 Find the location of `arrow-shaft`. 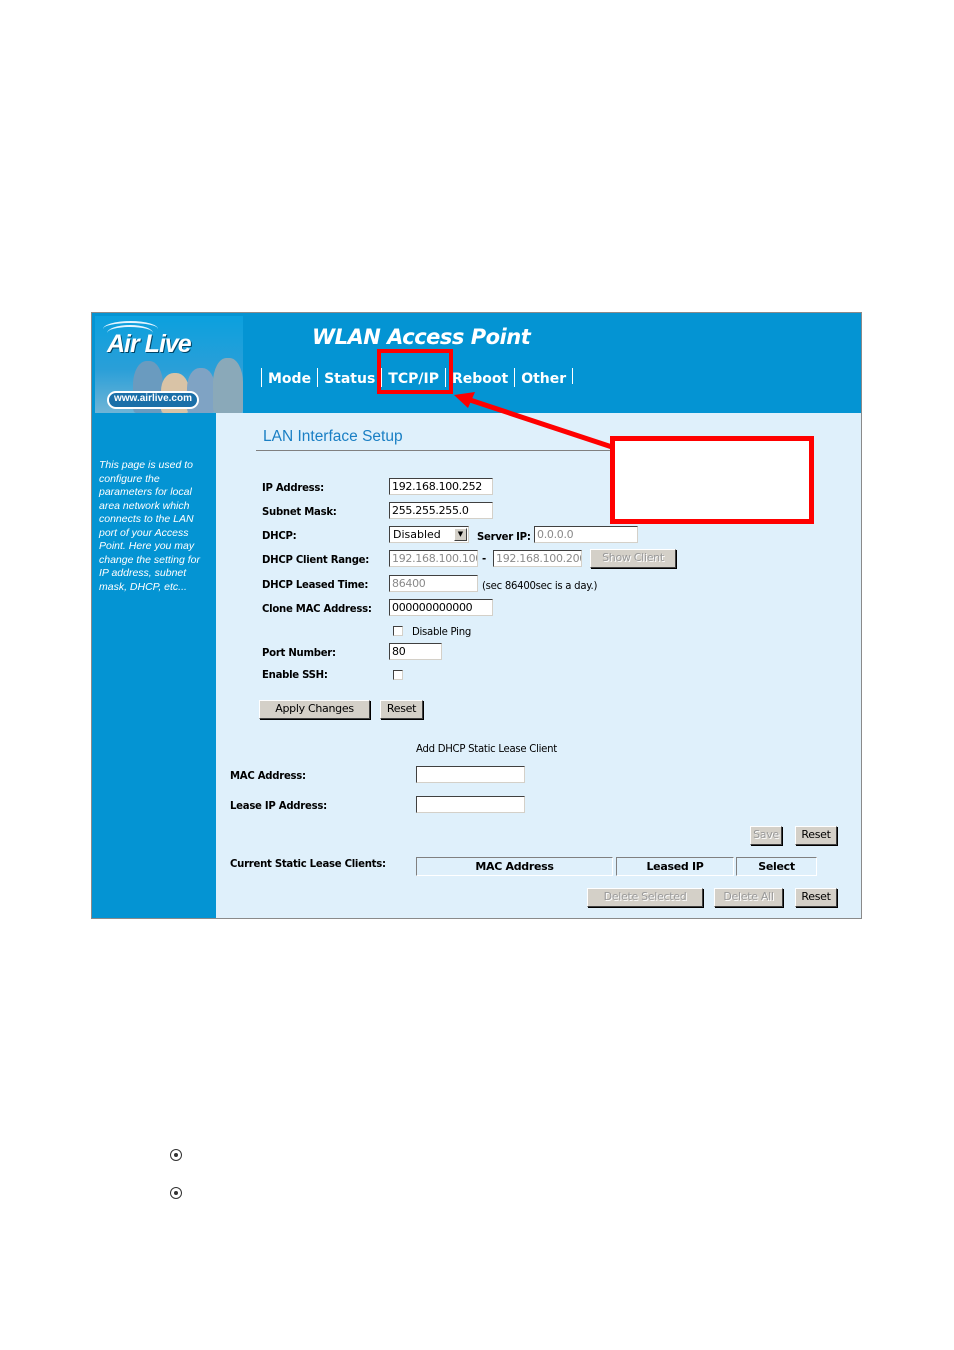

arrow-shaft is located at coordinates (541, 423).